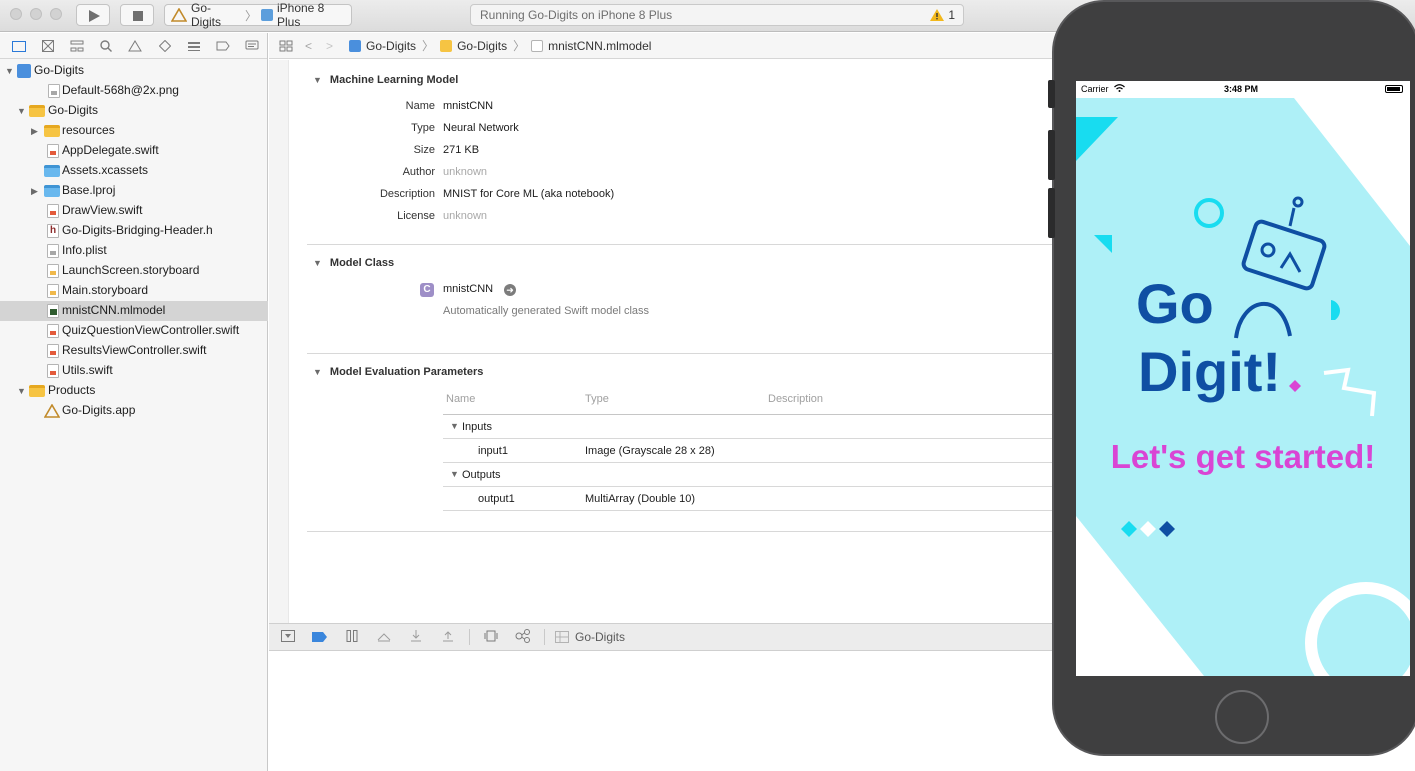 The height and width of the screenshot is (771, 1415). What do you see at coordinates (465, 216) in the screenshot?
I see `license-value: unknown` at bounding box center [465, 216].